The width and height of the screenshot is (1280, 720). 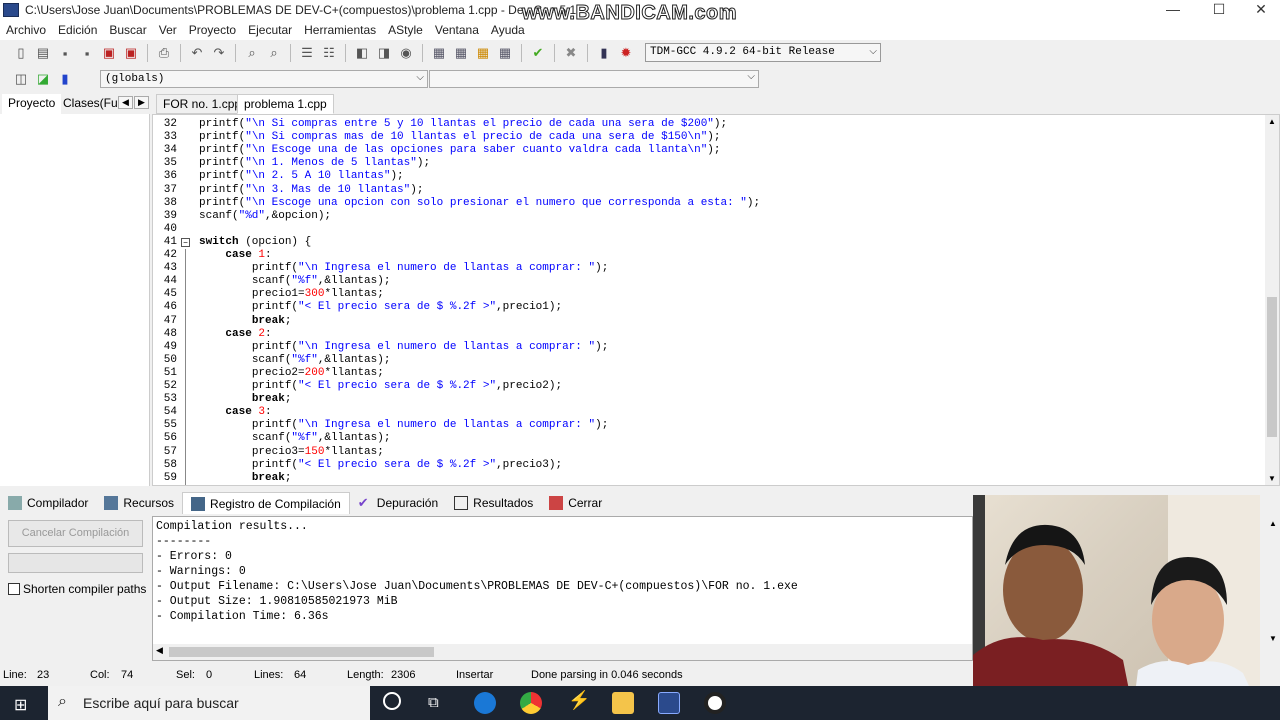 I want to click on debug-icon: ✹, so click(x=626, y=53).